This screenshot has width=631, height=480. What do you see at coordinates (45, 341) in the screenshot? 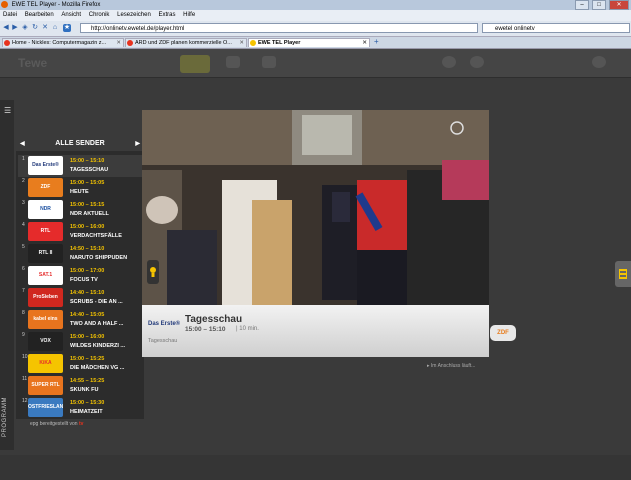
I see `channel-logo: VOX` at bounding box center [45, 341].